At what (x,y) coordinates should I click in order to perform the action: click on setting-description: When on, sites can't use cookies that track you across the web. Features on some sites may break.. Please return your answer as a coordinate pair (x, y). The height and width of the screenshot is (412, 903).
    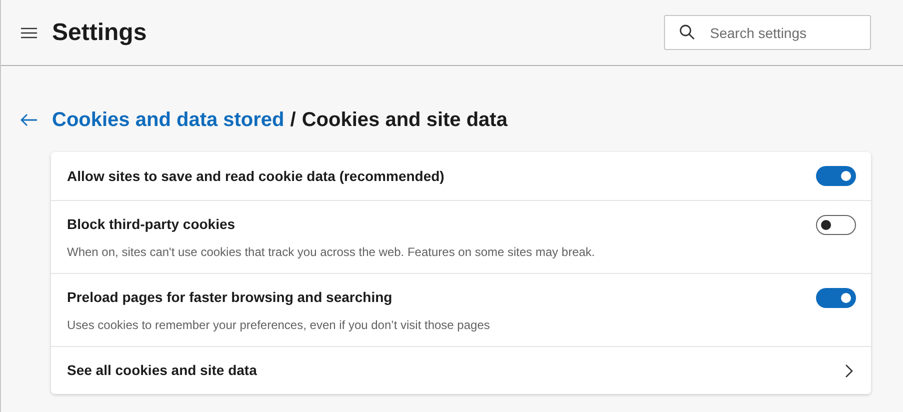
    Looking at the image, I should click on (331, 252).